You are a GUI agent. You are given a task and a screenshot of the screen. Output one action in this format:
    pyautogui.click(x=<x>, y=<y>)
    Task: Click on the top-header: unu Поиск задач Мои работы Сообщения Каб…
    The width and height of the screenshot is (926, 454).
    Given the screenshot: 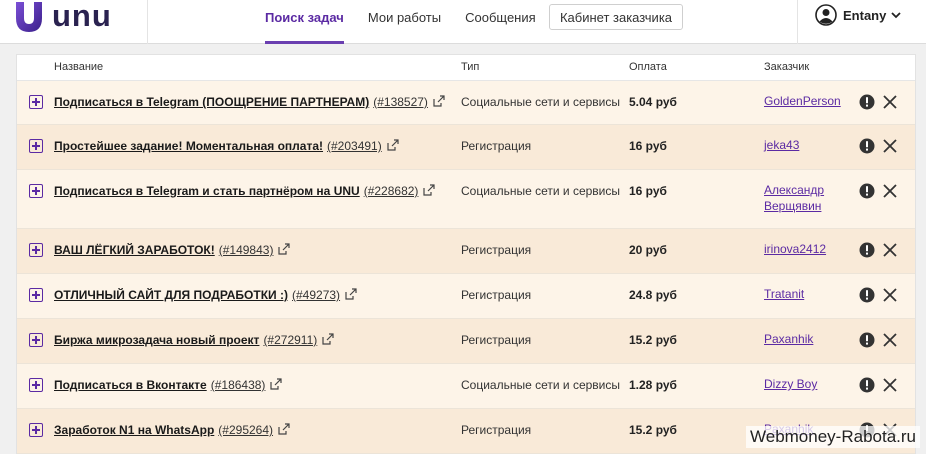 What is the action you would take?
    pyautogui.click(x=463, y=22)
    